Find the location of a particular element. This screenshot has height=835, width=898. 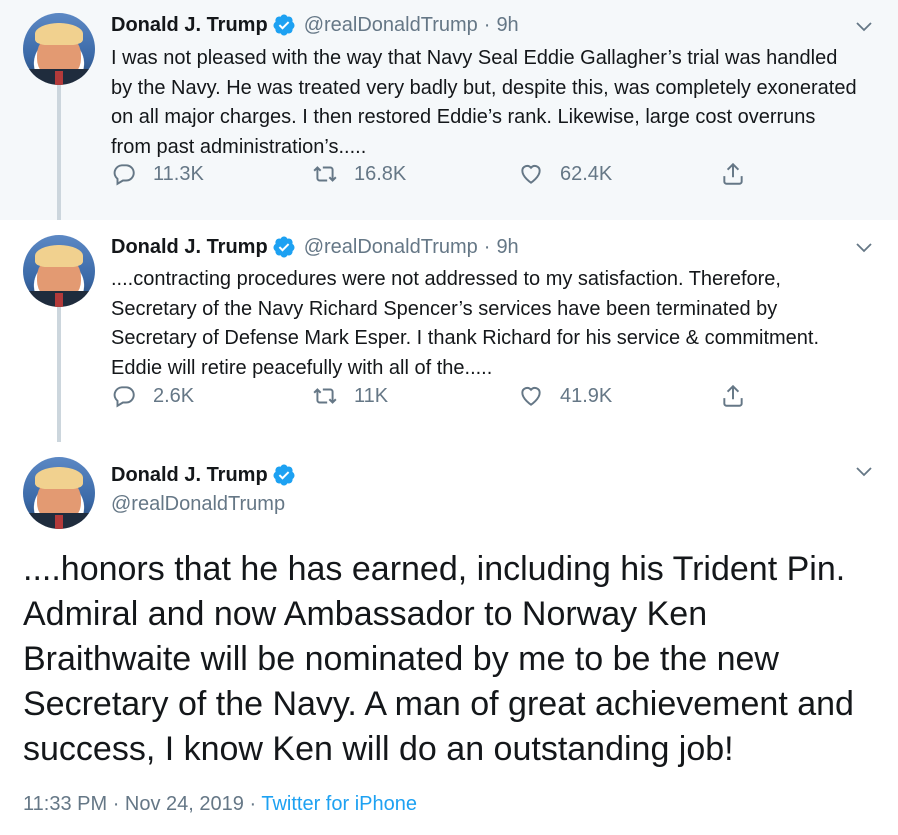

retweet-count: 11K is located at coordinates (371, 395).